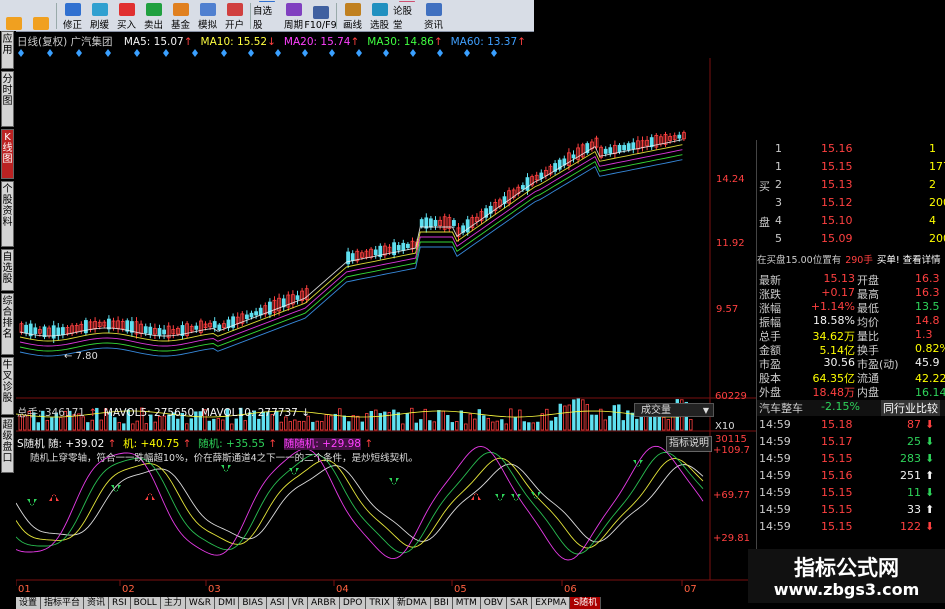  Describe the element at coordinates (851, 204) in the screenshot. I see `order-book-row: 3 15.12 200` at that location.